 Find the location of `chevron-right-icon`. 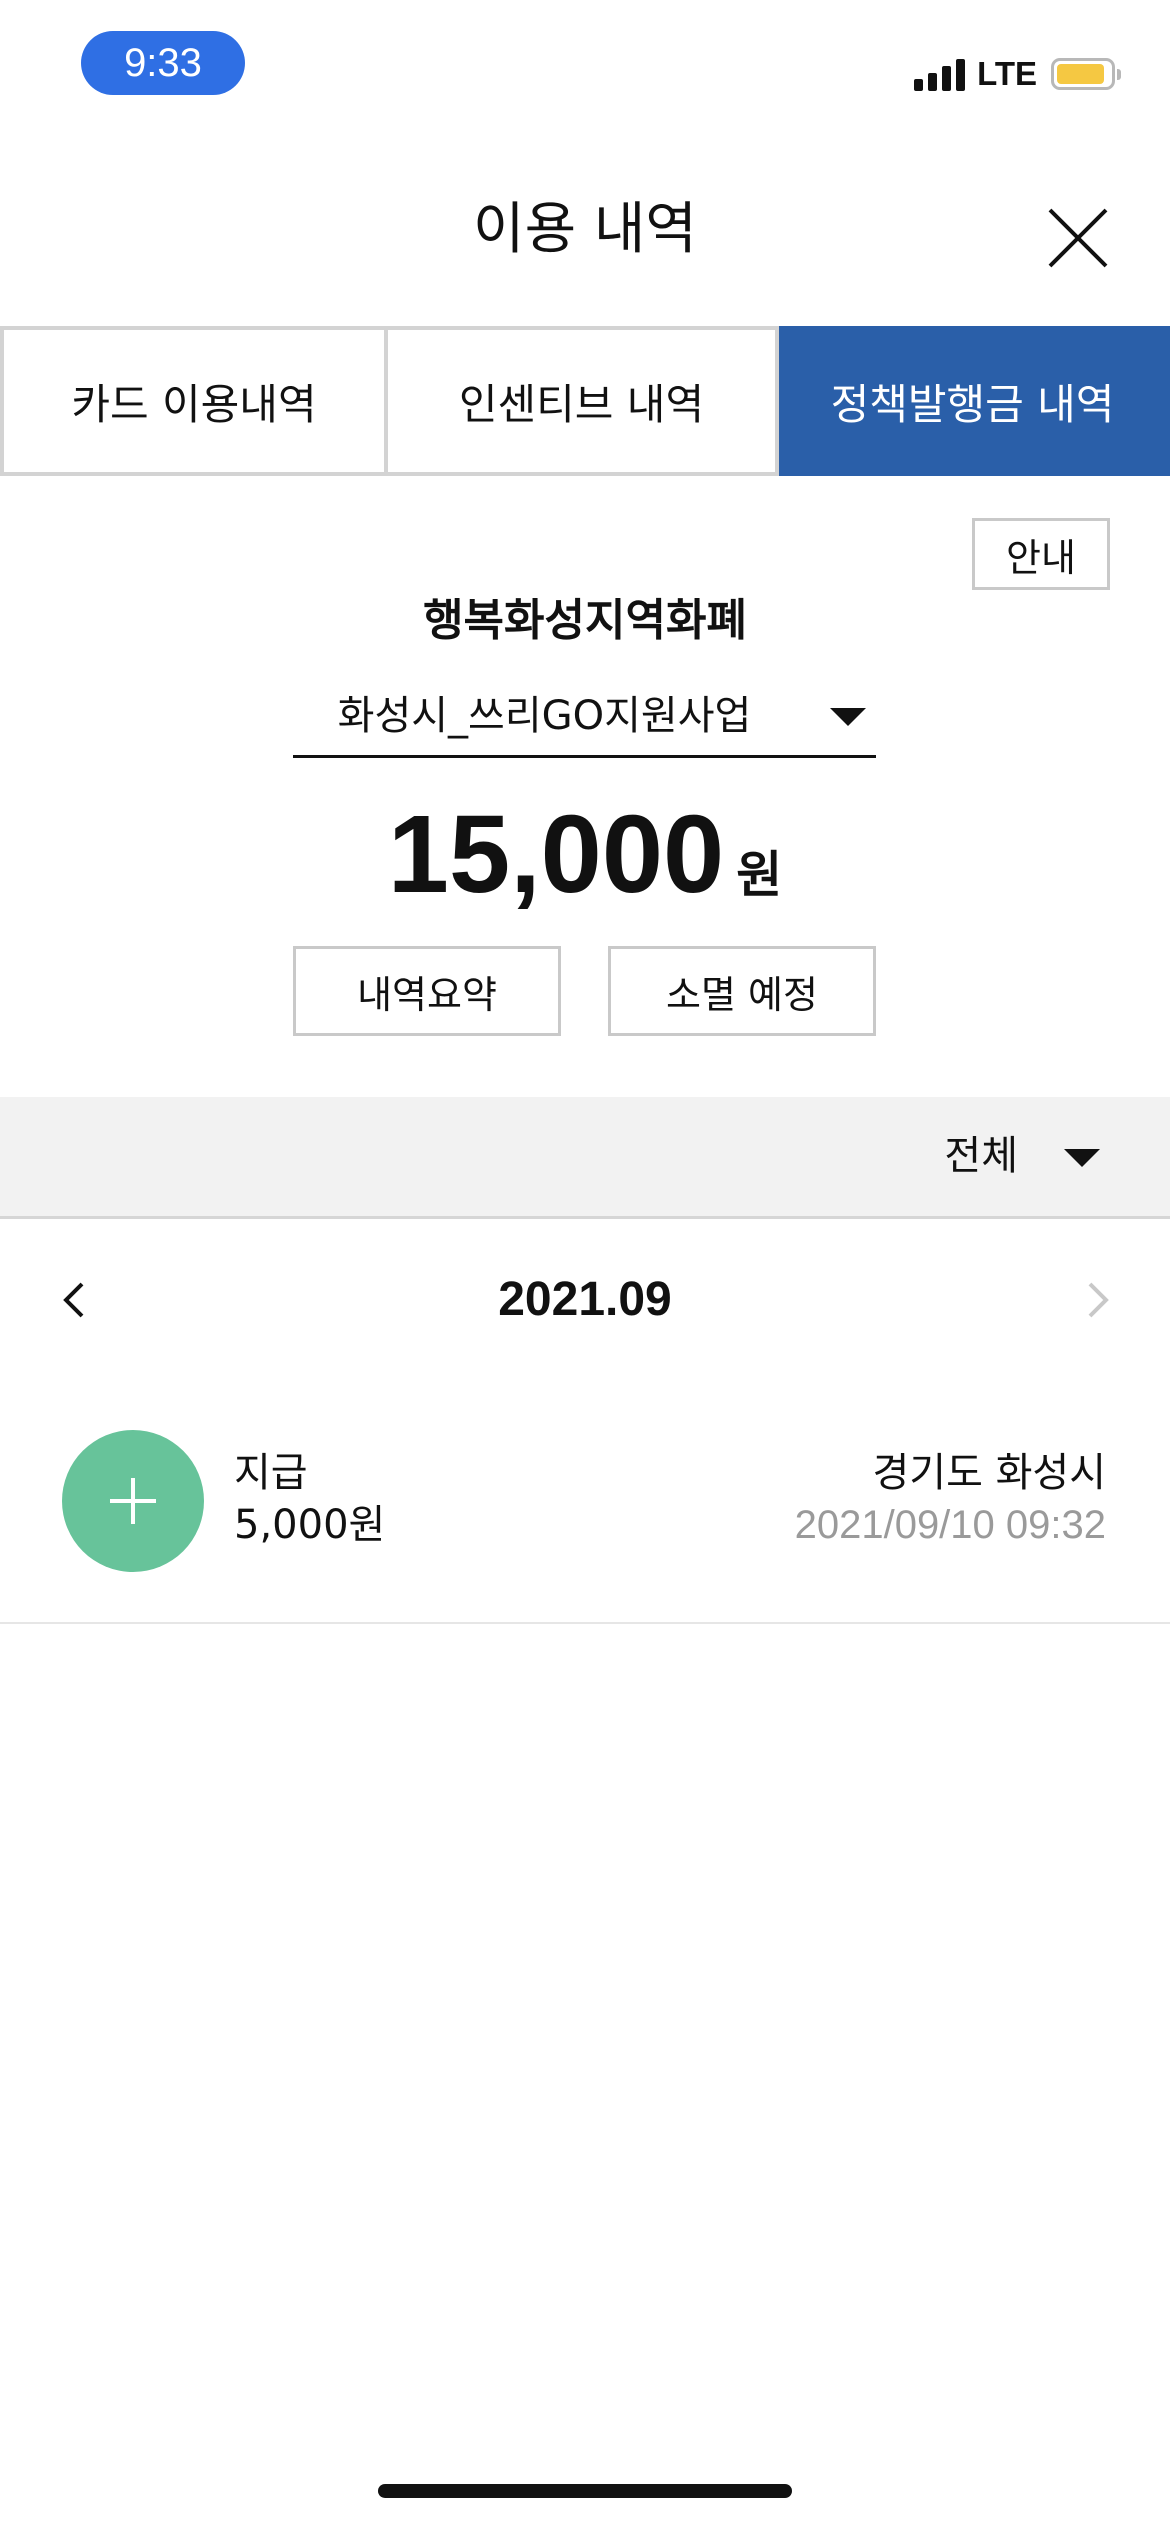

chevron-right-icon is located at coordinates (1098, 1300).